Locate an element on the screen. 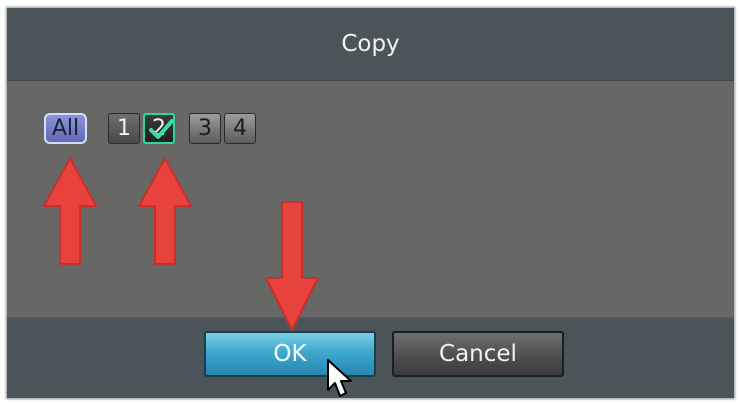  channel-all-label: All is located at coordinates (65, 128).